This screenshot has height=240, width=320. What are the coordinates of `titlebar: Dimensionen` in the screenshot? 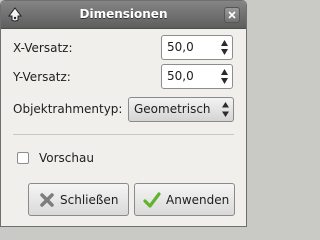 It's located at (123, 15).